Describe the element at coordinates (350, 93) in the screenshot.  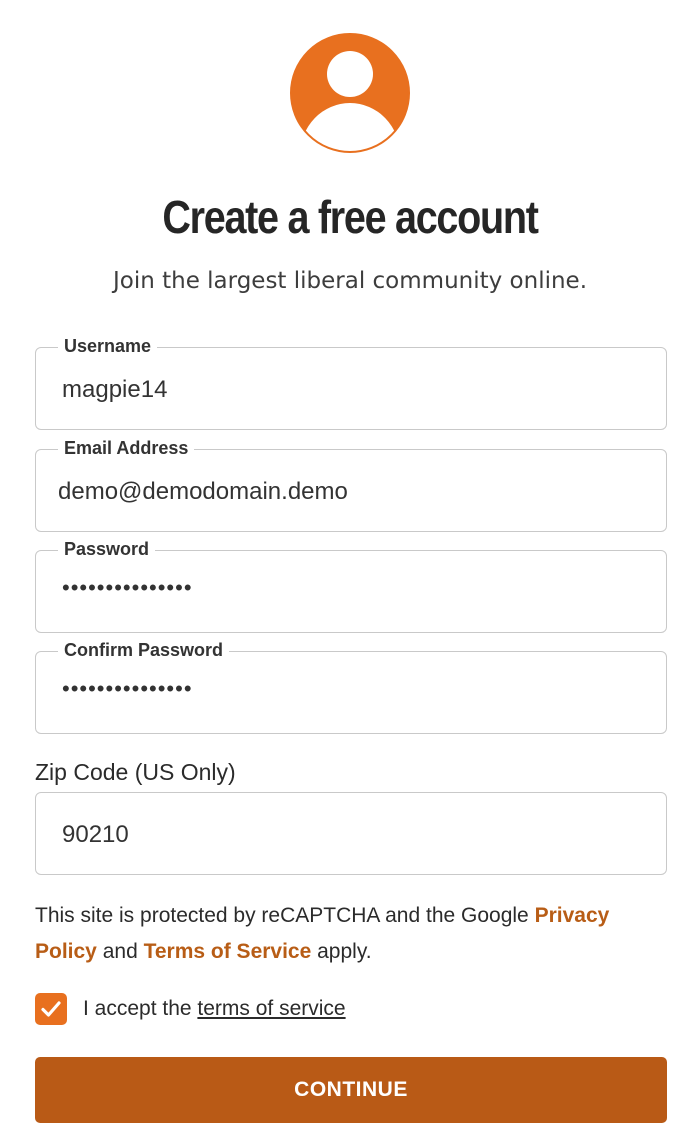
I see `user-avatar-icon` at that location.